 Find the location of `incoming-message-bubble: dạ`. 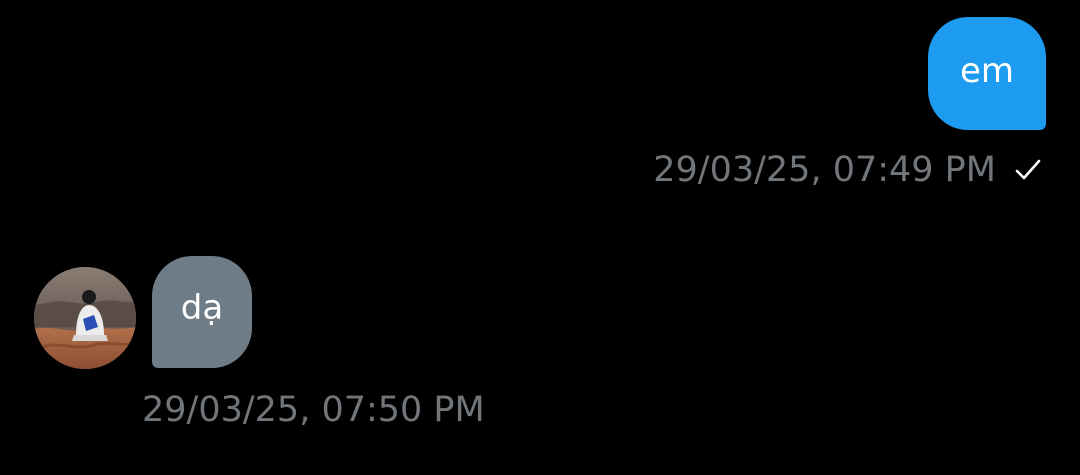

incoming-message-bubble: dạ is located at coordinates (202, 312).